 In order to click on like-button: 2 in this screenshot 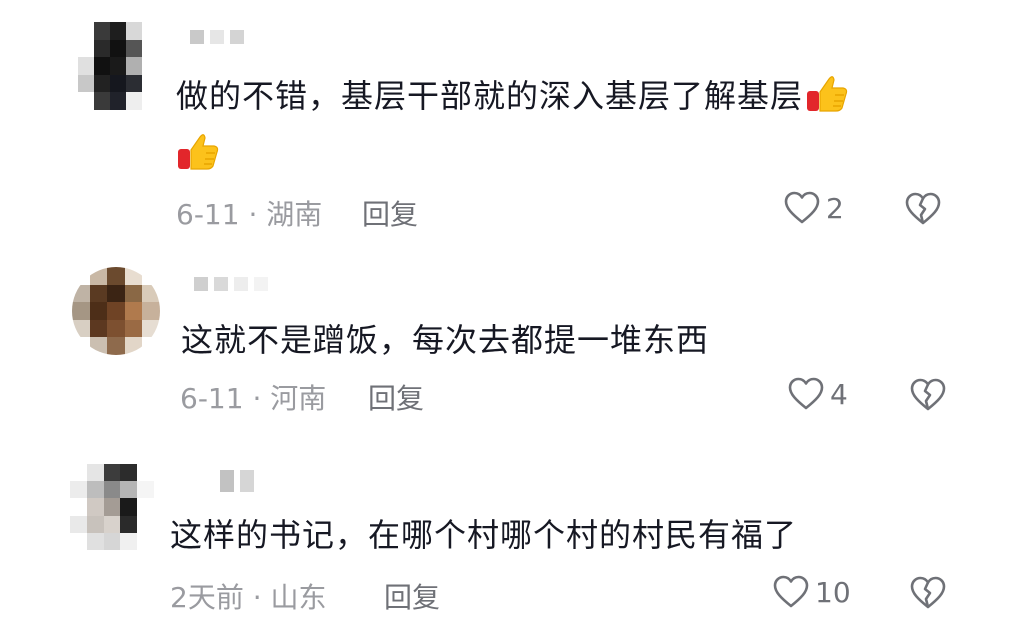, I will do `click(814, 208)`.